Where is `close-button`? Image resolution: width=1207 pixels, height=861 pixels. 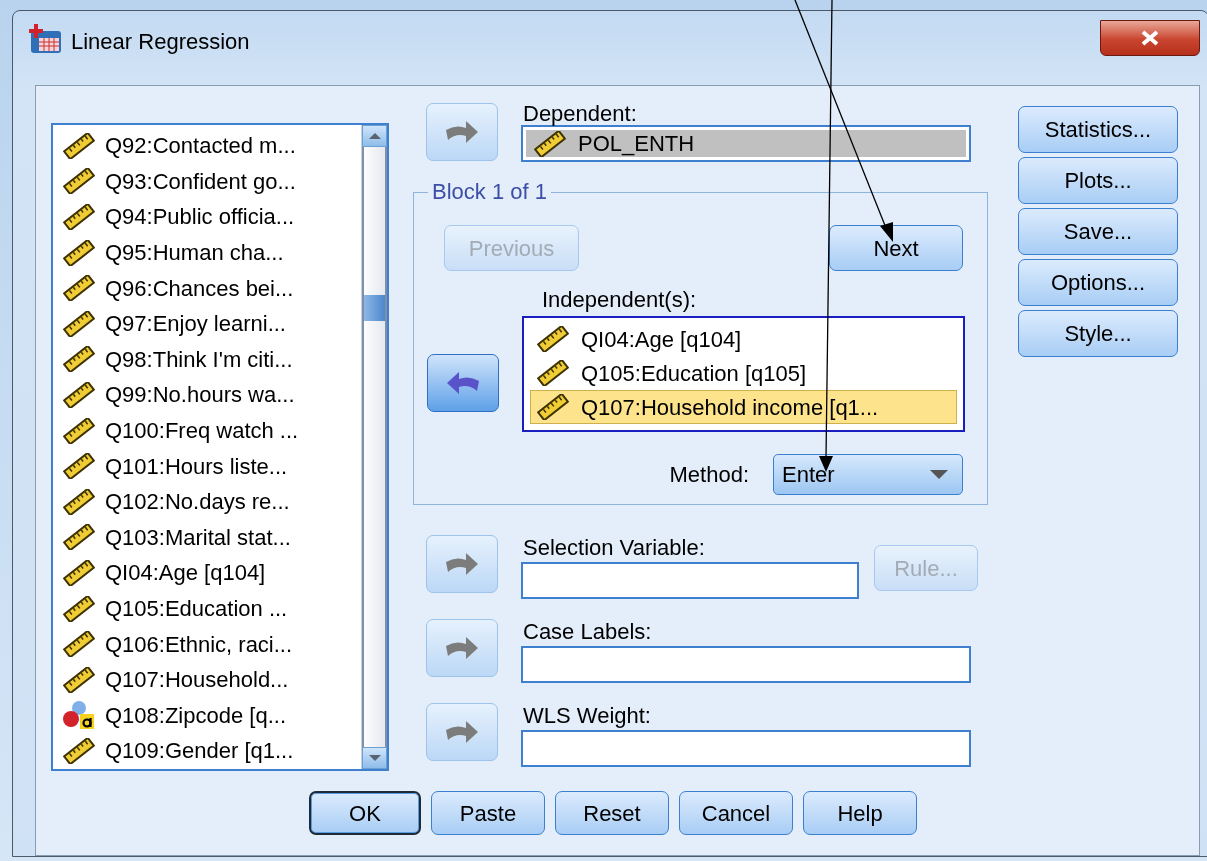
close-button is located at coordinates (1150, 38).